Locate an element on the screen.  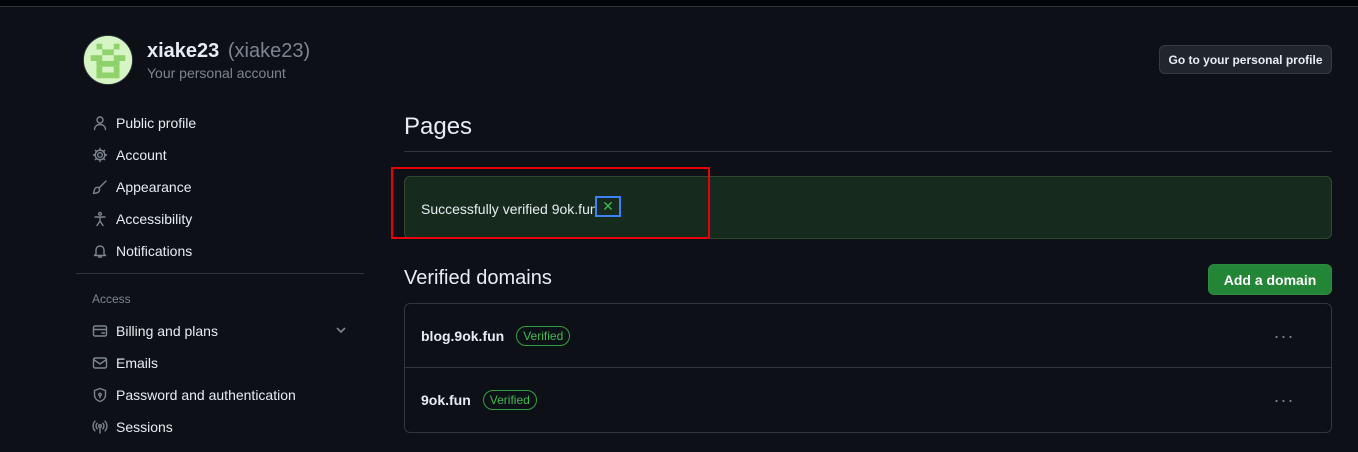
account-login: (xiake23) is located at coordinates (269, 51).